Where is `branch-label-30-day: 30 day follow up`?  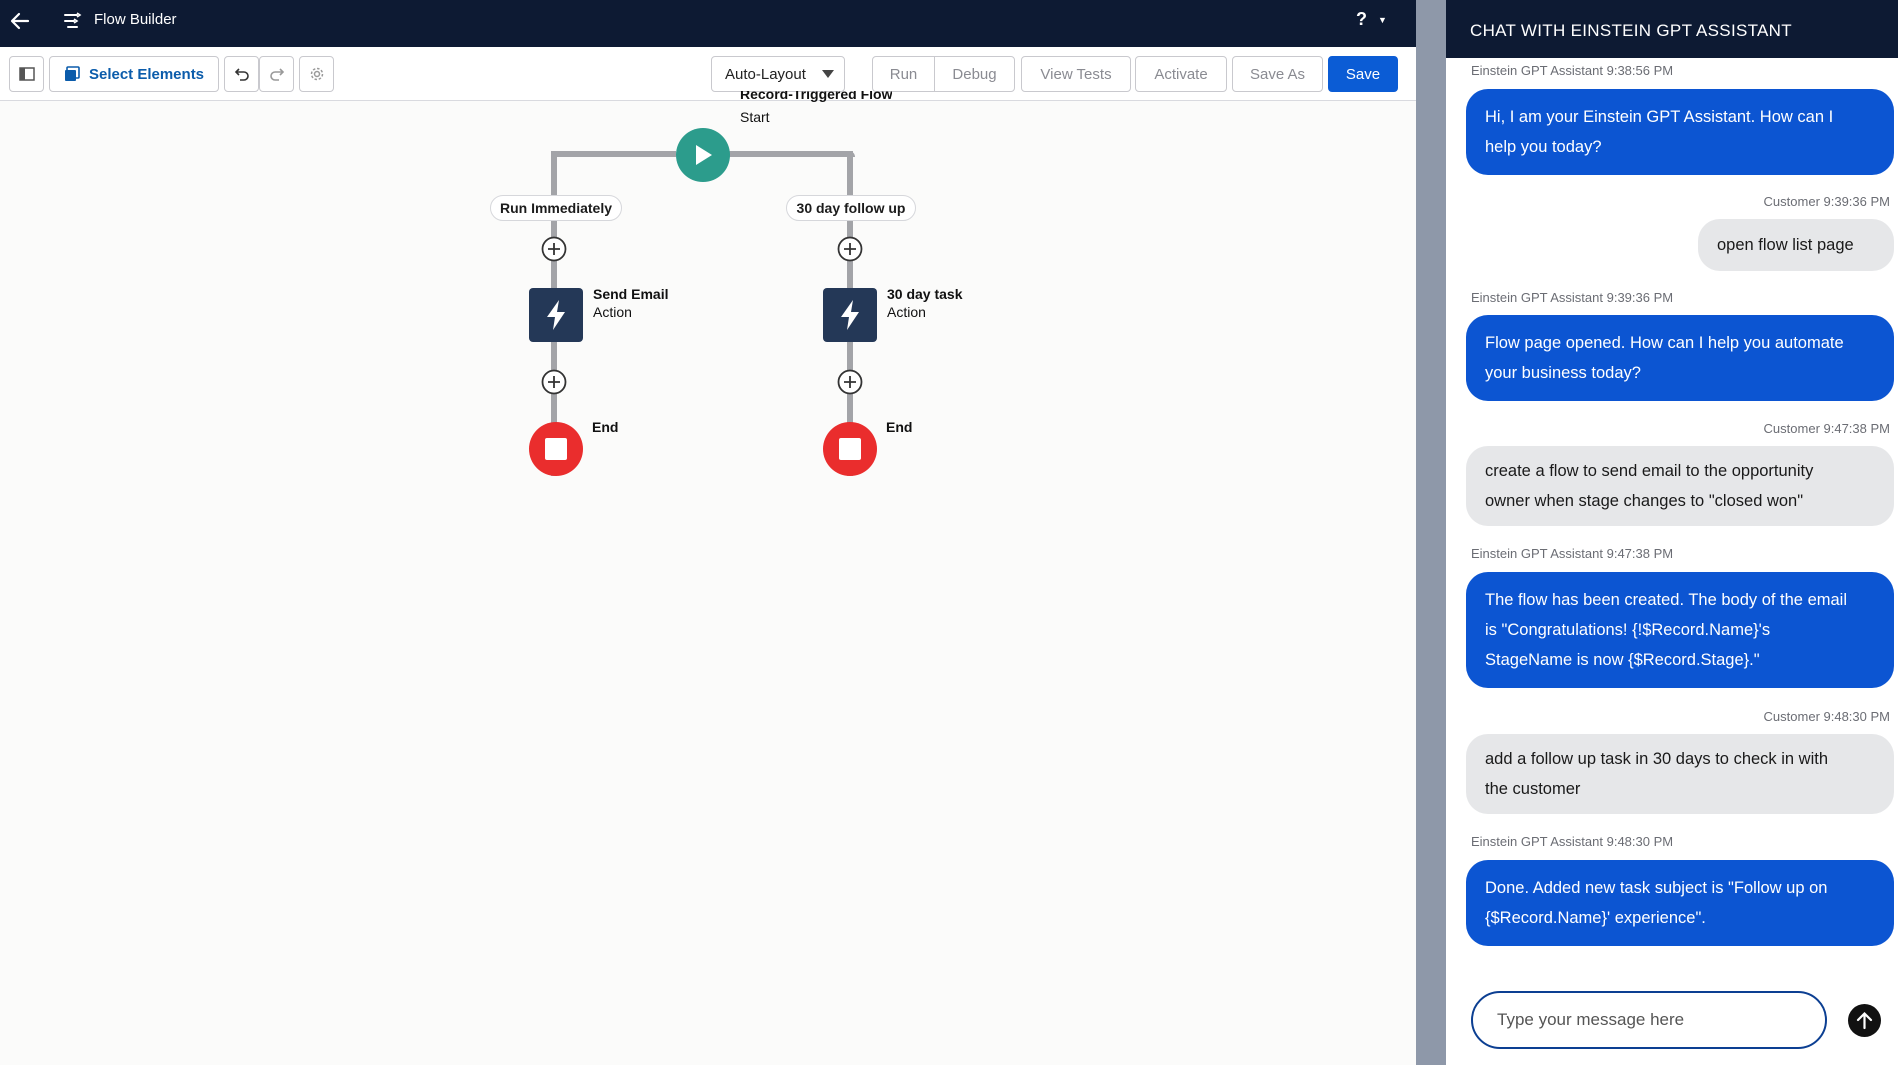 branch-label-30-day: 30 day follow up is located at coordinates (851, 208).